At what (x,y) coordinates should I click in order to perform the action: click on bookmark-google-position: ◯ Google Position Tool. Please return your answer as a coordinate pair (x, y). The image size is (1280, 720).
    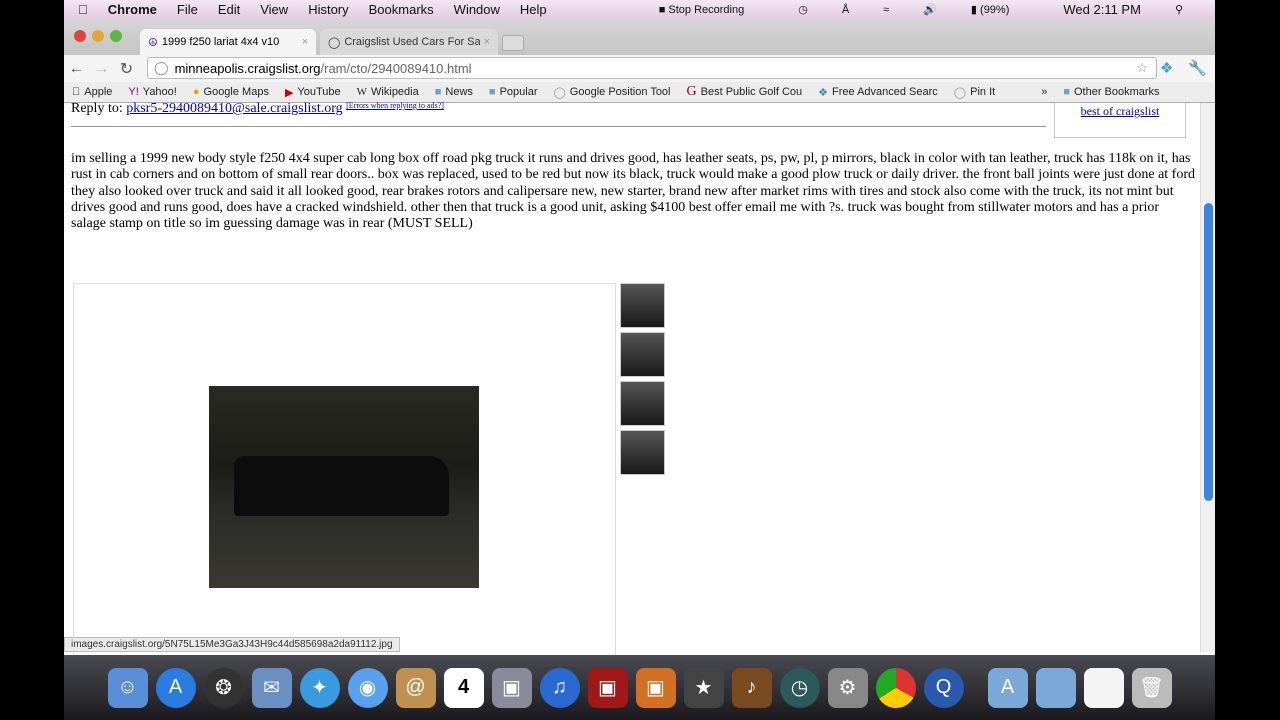
    Looking at the image, I should click on (611, 92).